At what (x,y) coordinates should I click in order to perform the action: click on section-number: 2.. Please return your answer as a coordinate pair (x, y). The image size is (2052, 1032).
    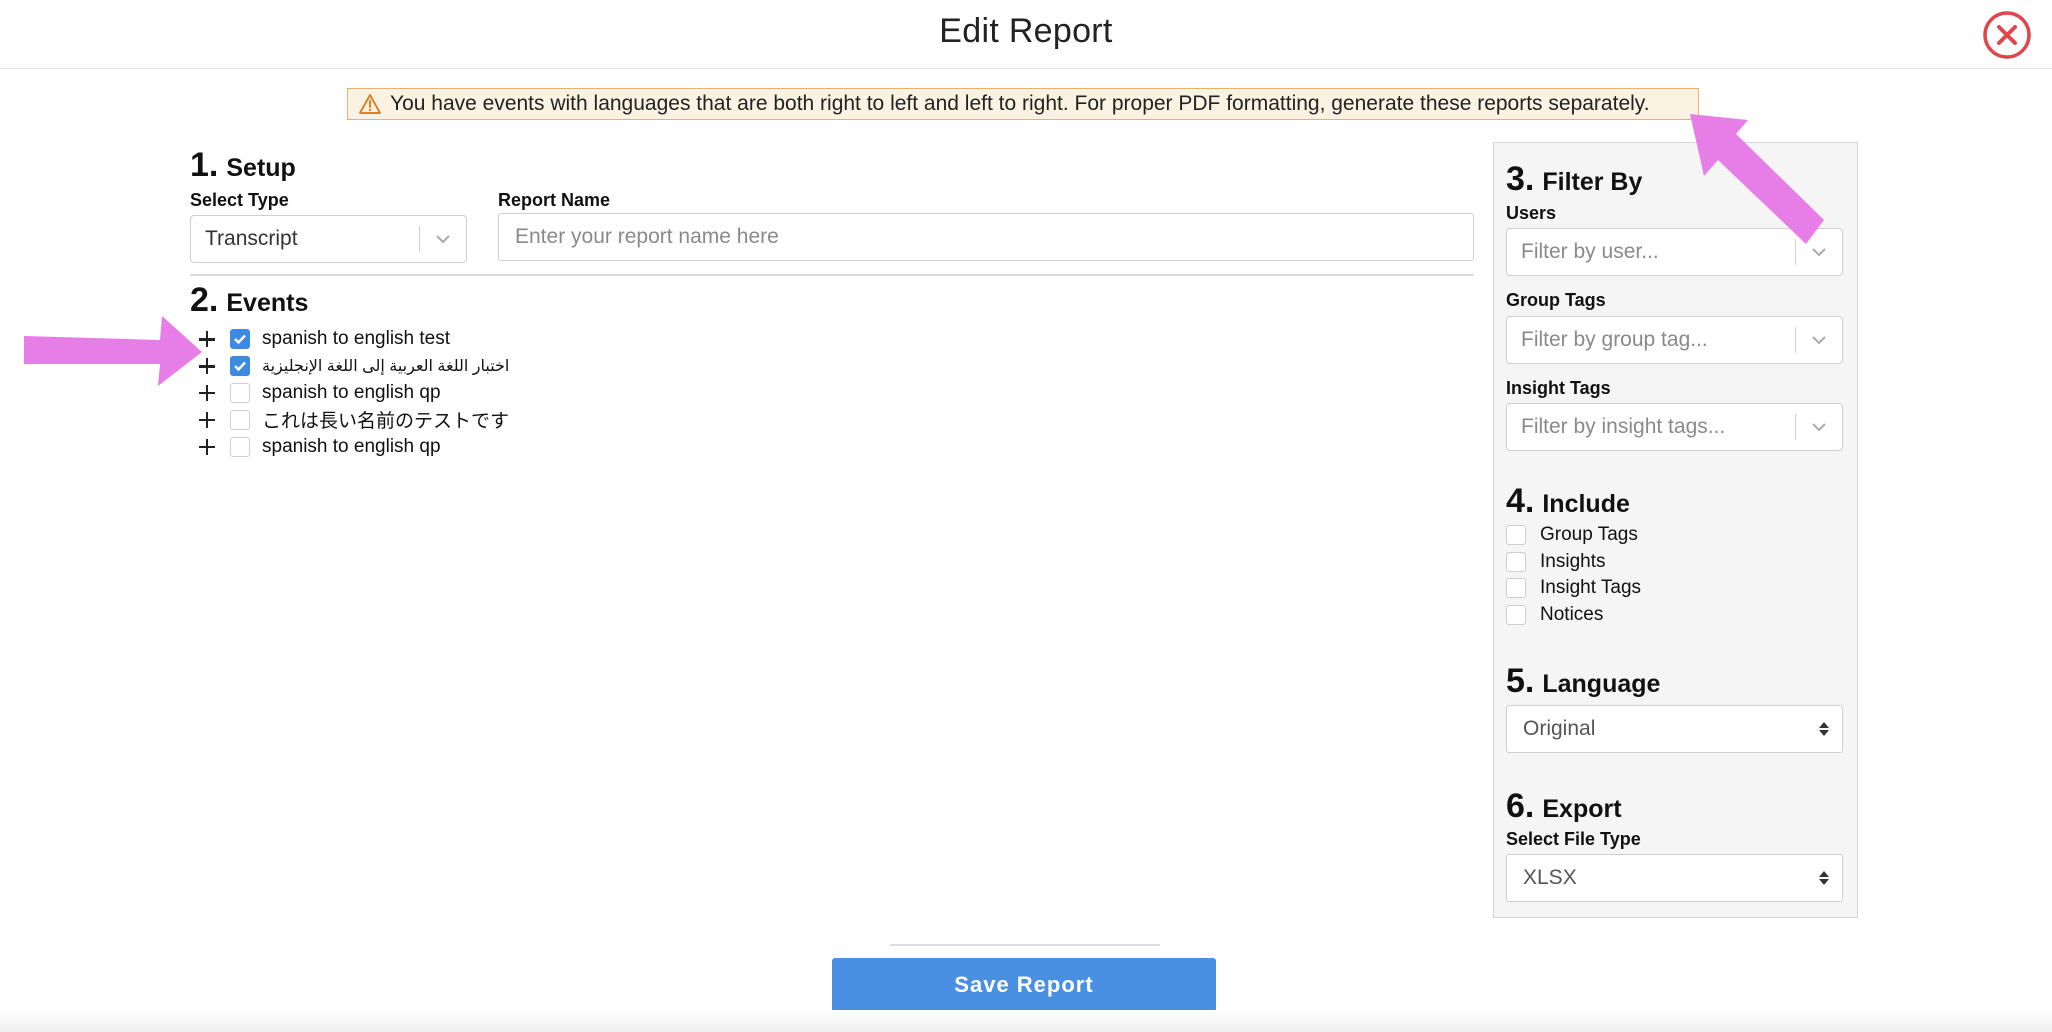
    Looking at the image, I should click on (204, 300).